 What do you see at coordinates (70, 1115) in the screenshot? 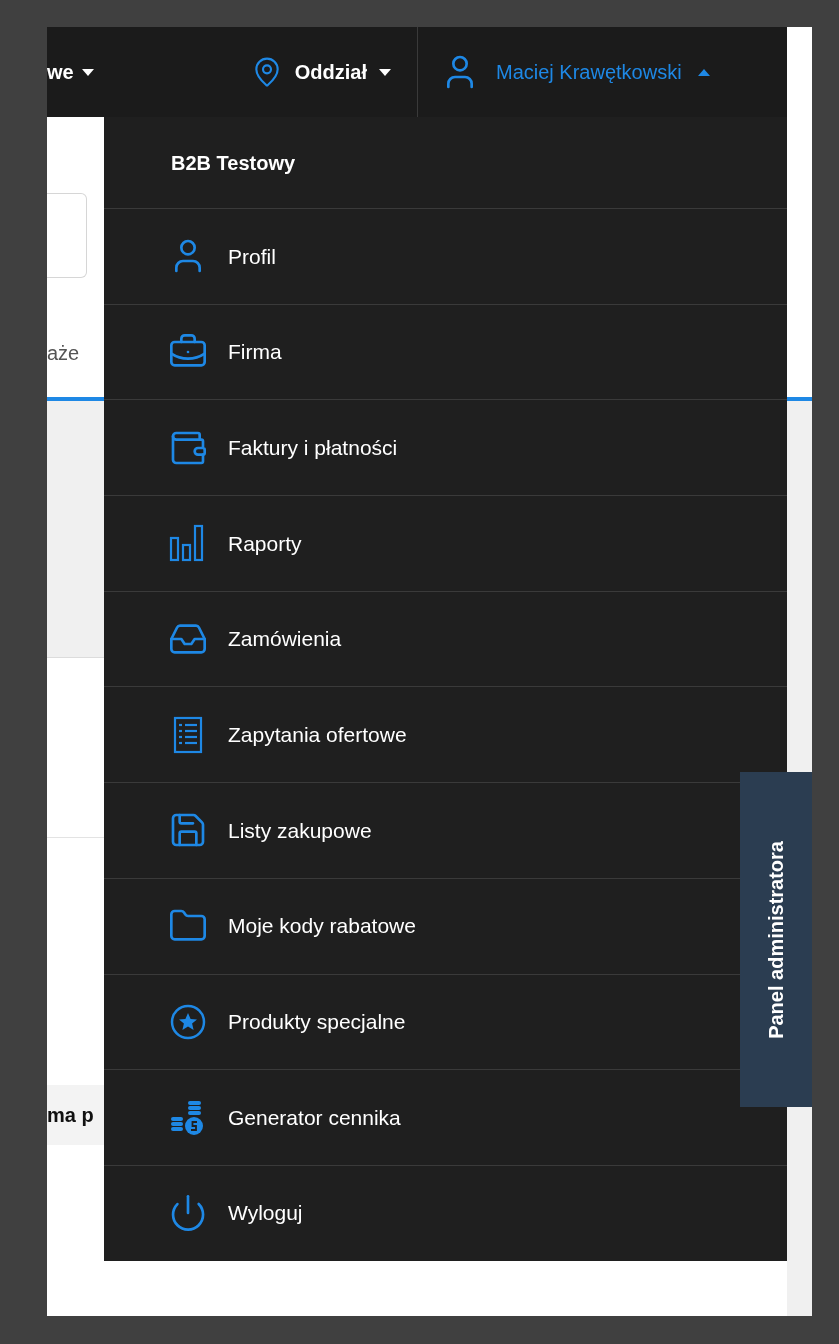
I see `table-cell-text: ma p` at bounding box center [70, 1115].